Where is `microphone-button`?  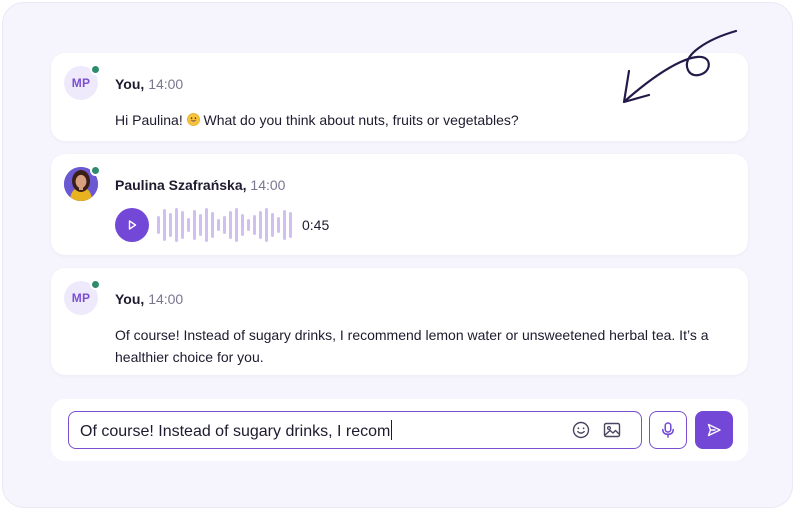
microphone-button is located at coordinates (668, 430).